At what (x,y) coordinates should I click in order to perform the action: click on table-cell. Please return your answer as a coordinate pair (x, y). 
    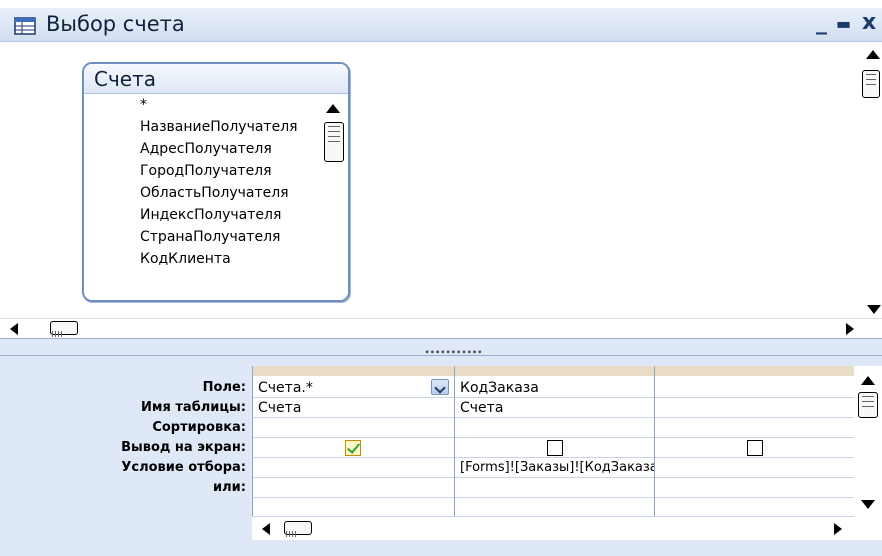
    Looking at the image, I should click on (755, 408).